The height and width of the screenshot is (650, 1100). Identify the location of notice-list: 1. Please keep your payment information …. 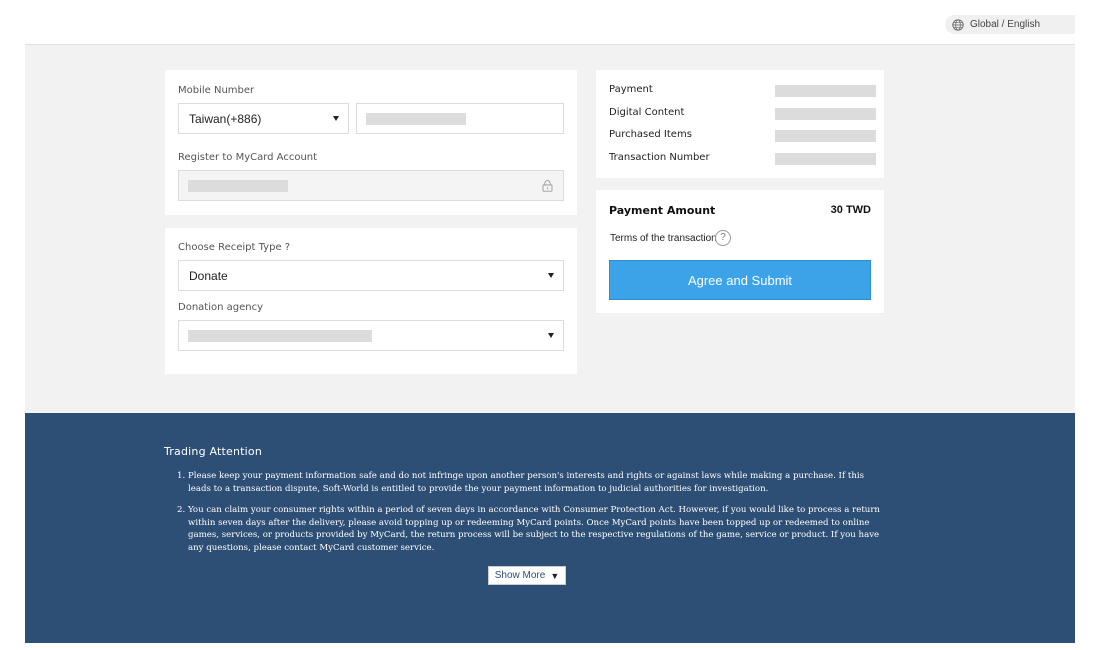
(532, 517).